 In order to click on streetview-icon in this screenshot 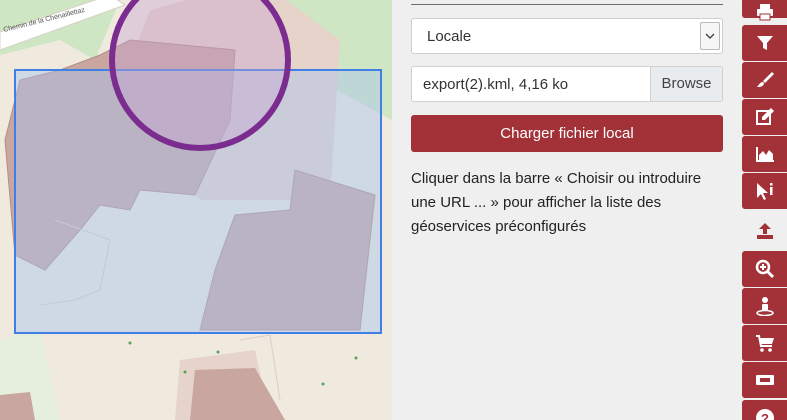, I will do `click(765, 306)`.